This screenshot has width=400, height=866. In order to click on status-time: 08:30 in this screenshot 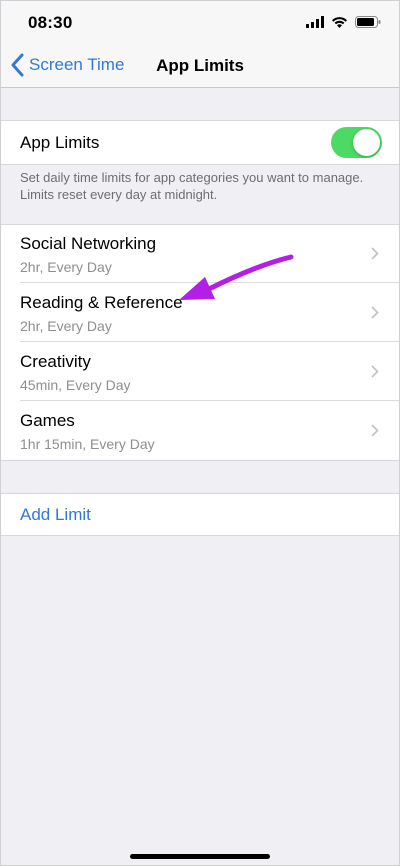, I will do `click(50, 22)`.